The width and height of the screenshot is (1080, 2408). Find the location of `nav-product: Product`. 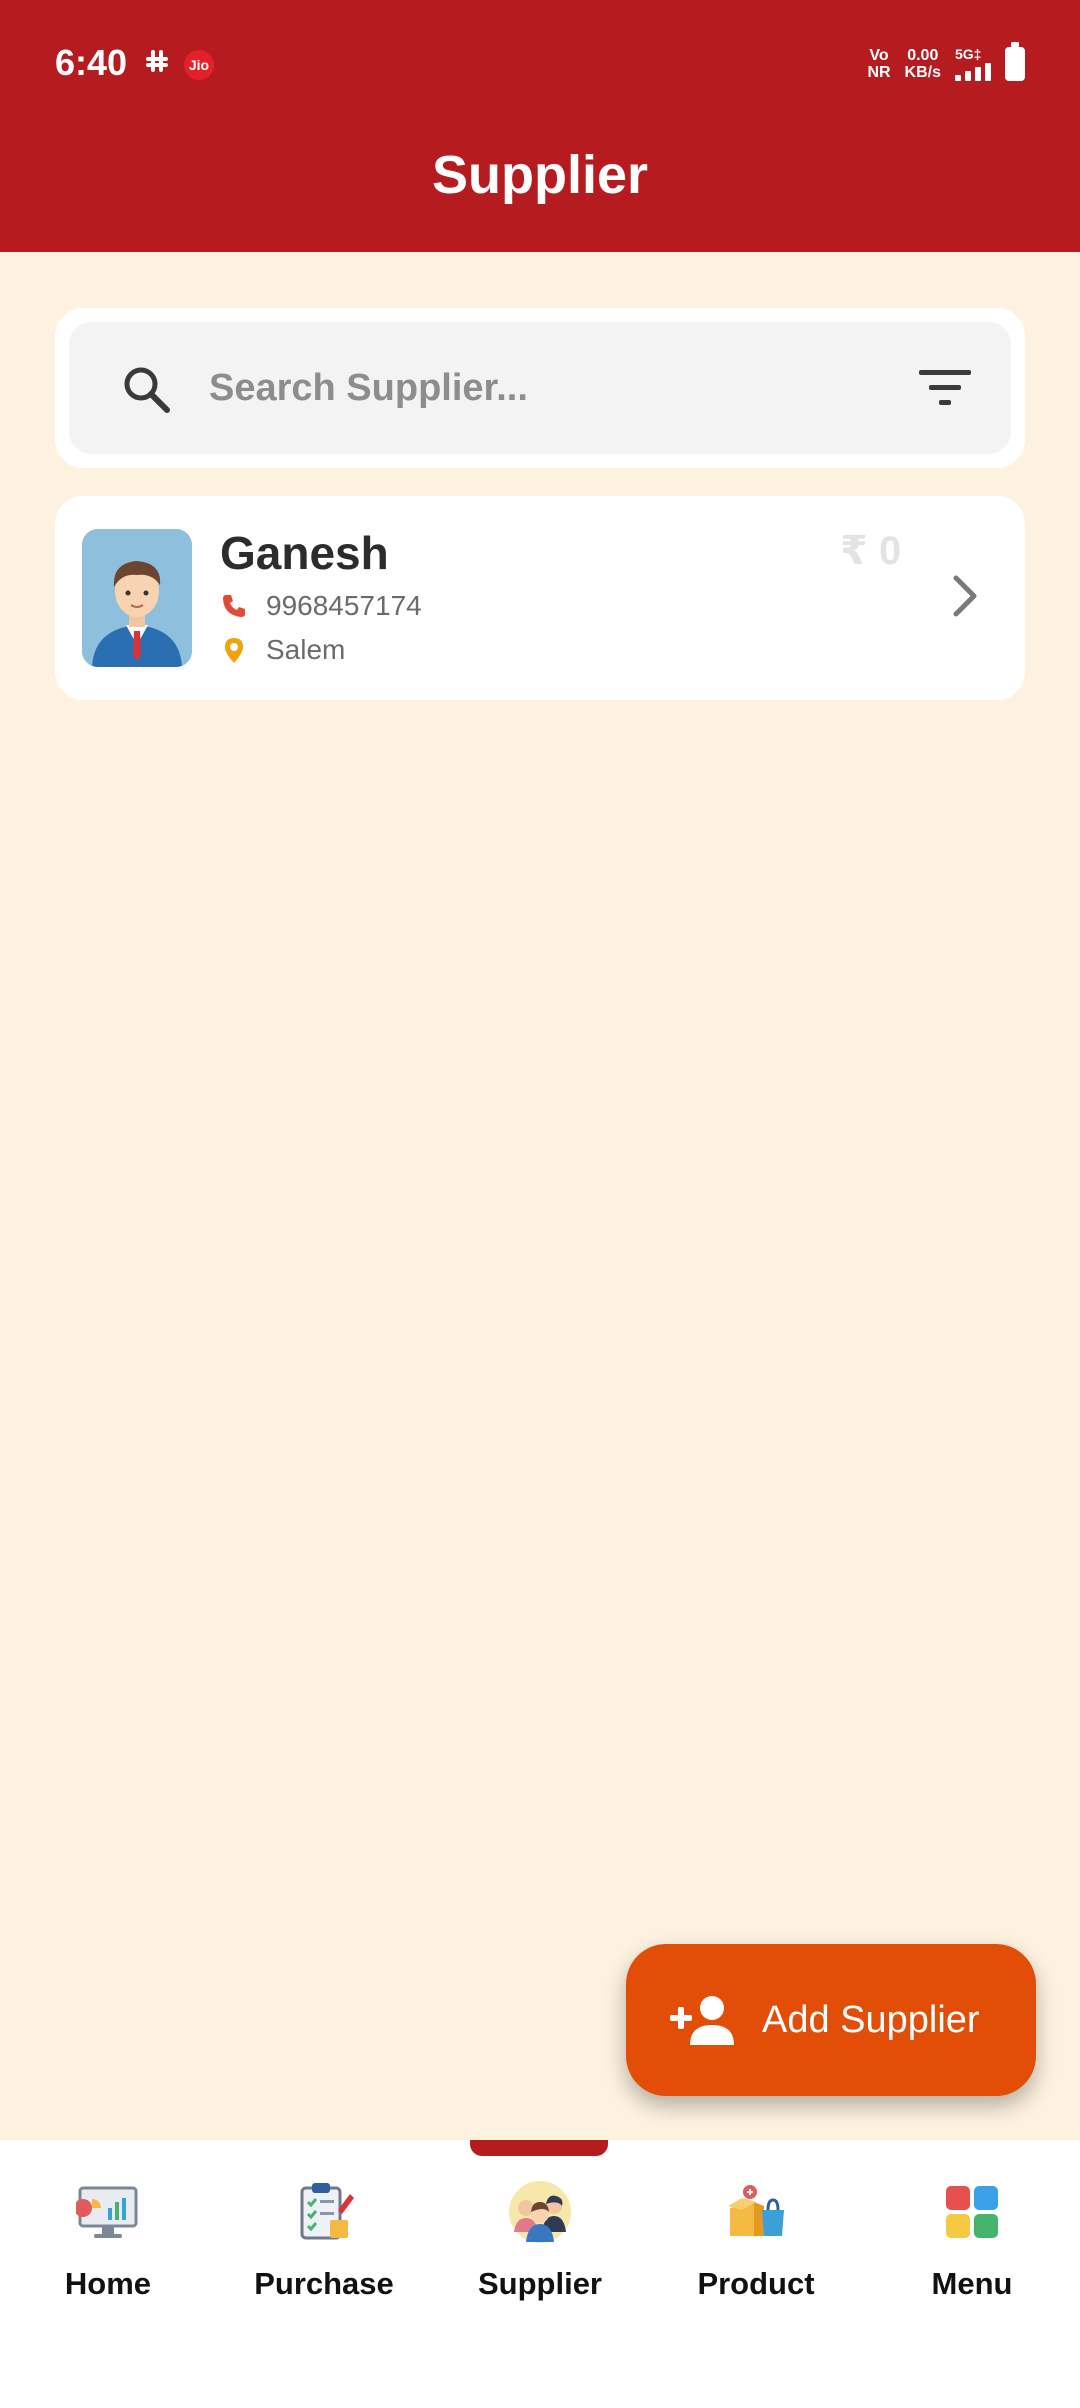

nav-product: Product is located at coordinates (756, 2250).